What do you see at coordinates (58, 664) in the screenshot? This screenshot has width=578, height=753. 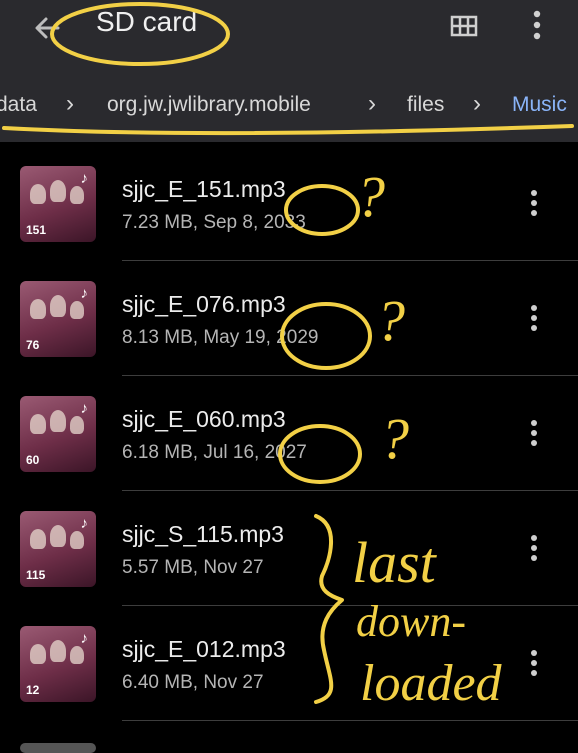 I see `album-thumbnail: ♪ 12` at bounding box center [58, 664].